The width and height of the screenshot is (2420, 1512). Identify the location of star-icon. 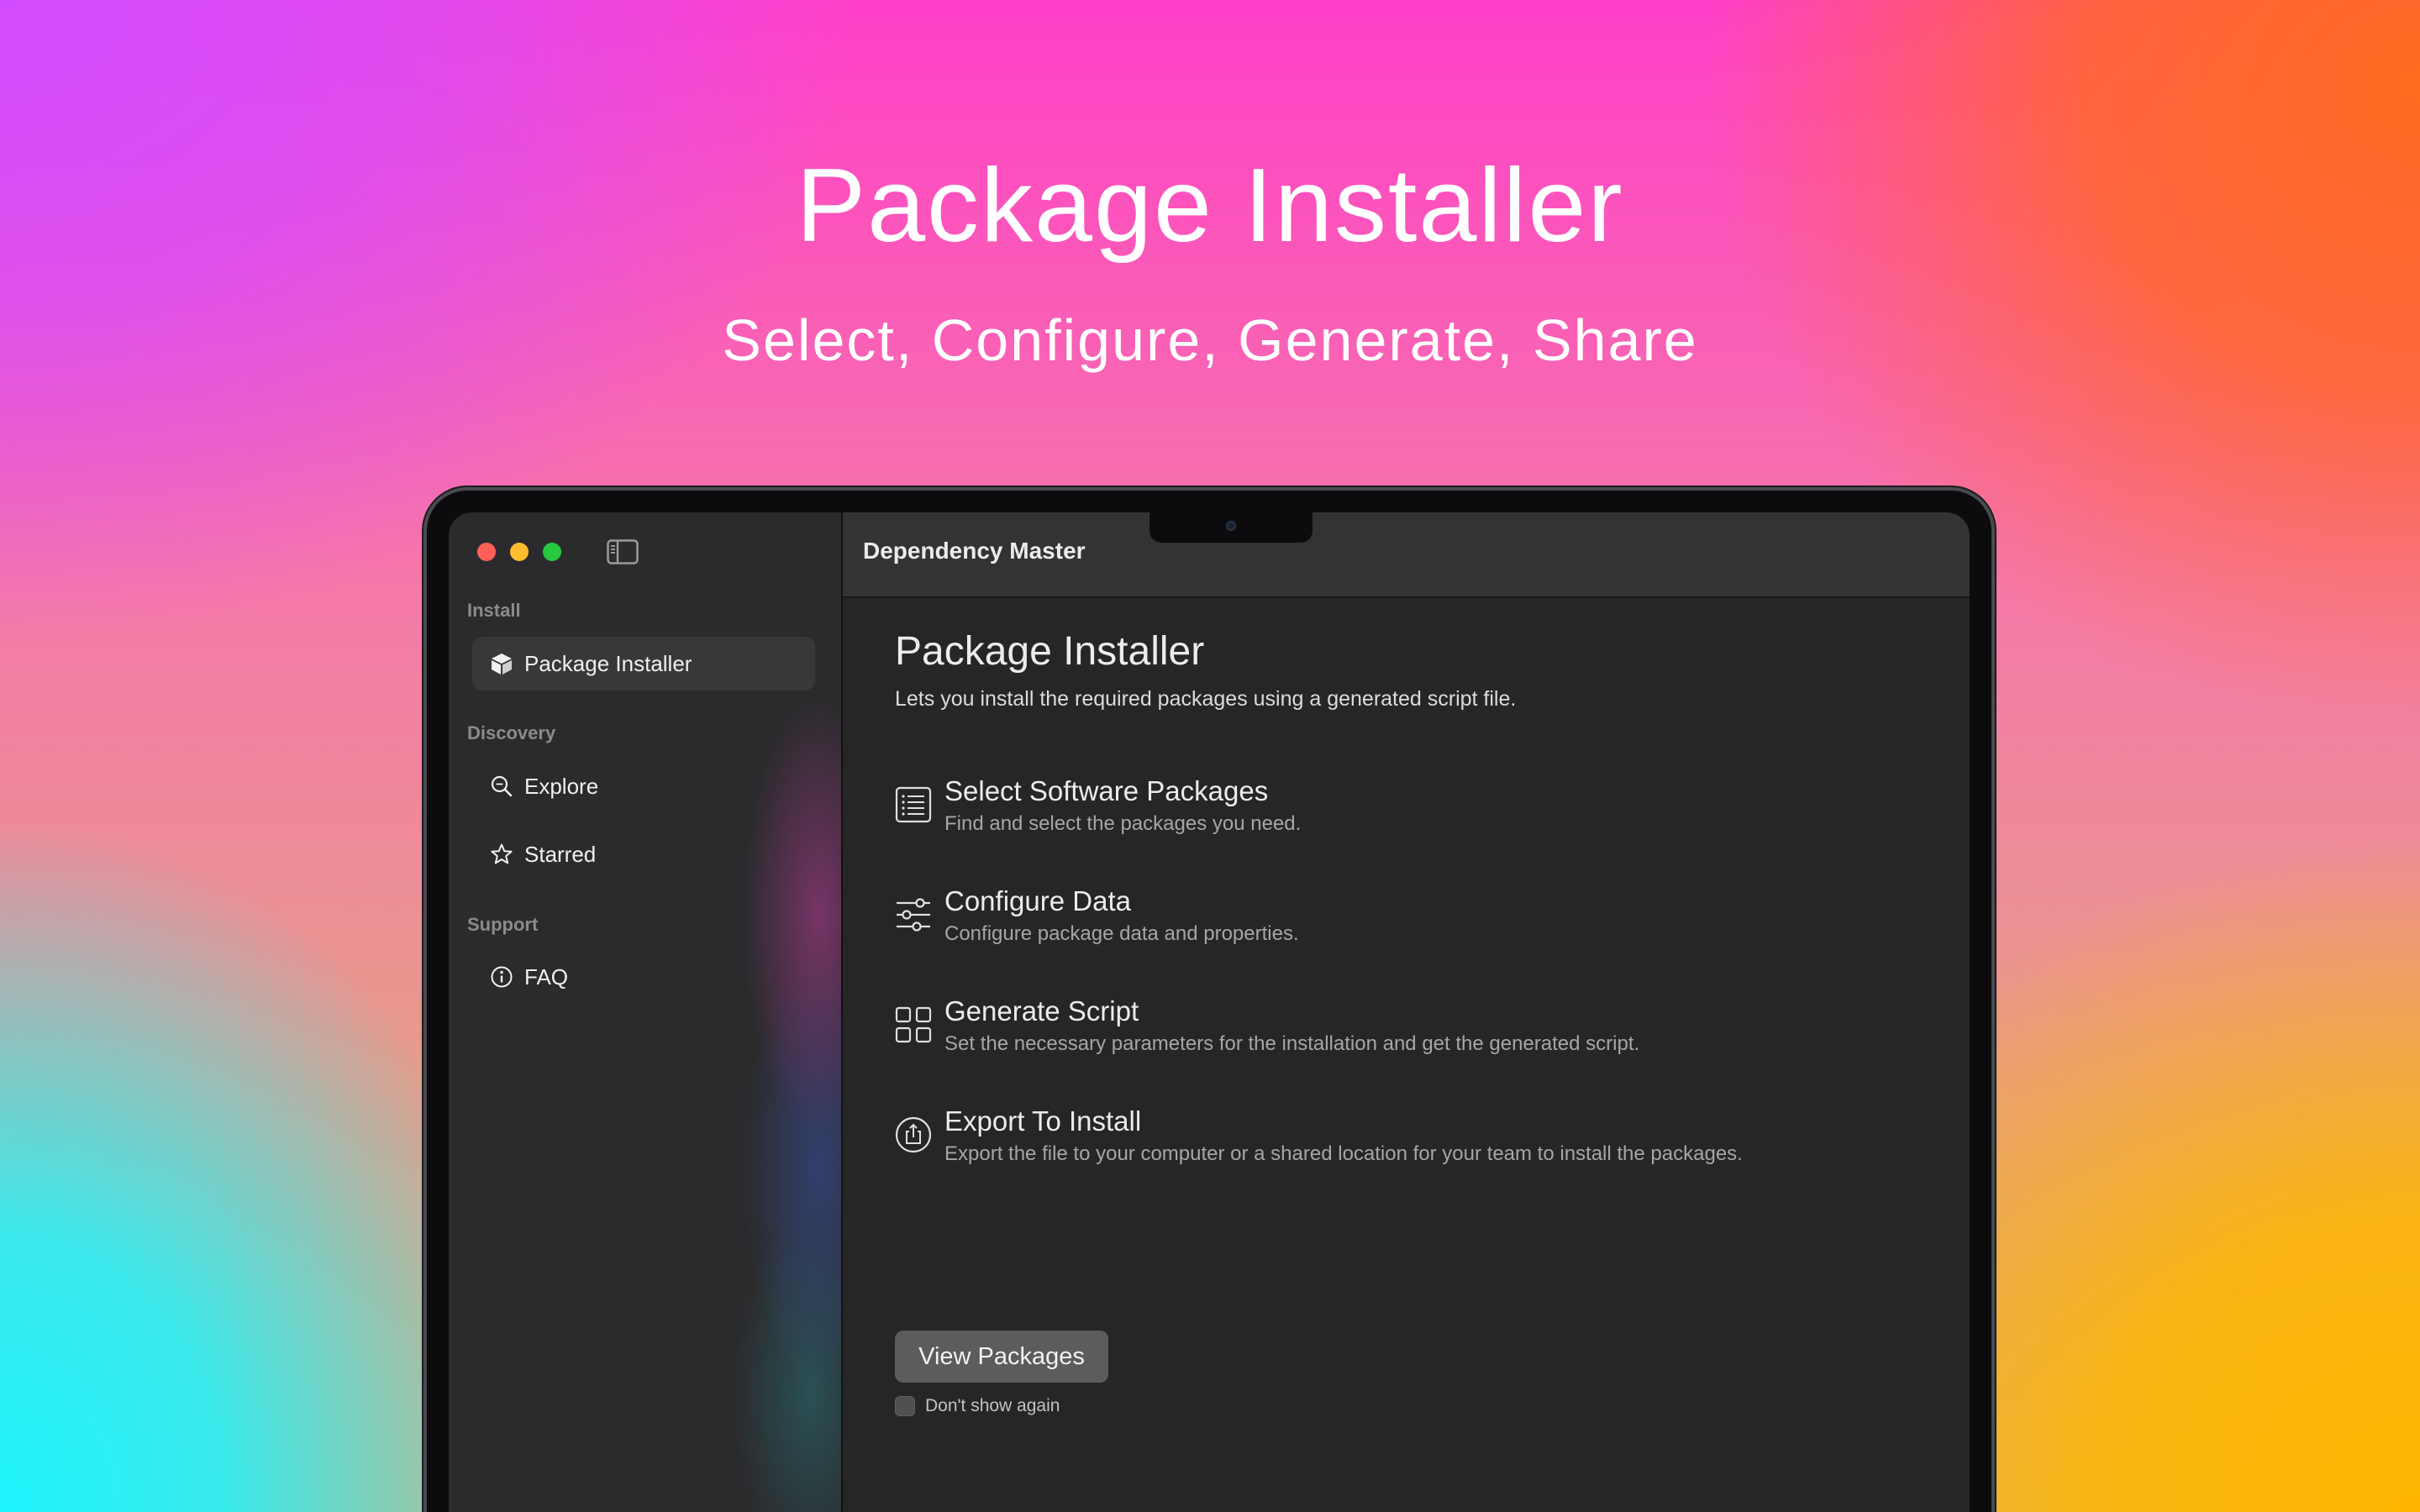
(501, 854).